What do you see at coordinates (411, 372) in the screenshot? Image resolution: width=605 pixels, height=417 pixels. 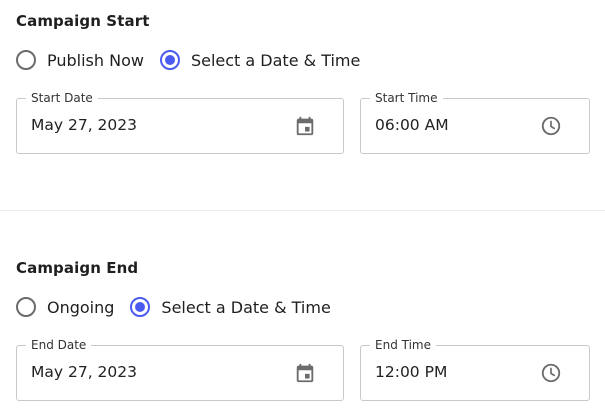 I see `end-time-value: 12:00 PM` at bounding box center [411, 372].